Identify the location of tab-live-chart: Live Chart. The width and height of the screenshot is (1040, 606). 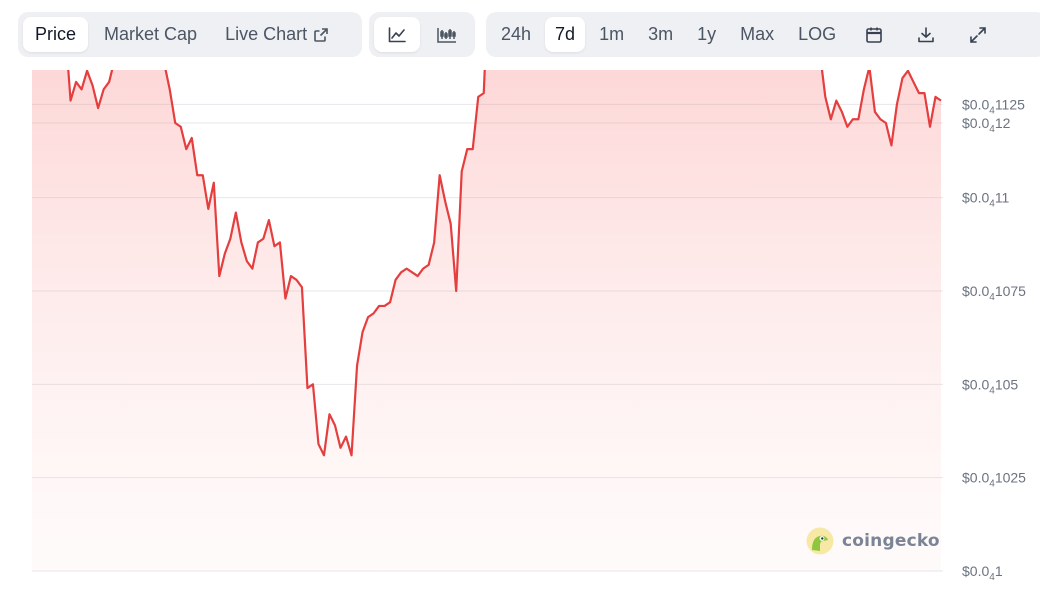
(277, 34).